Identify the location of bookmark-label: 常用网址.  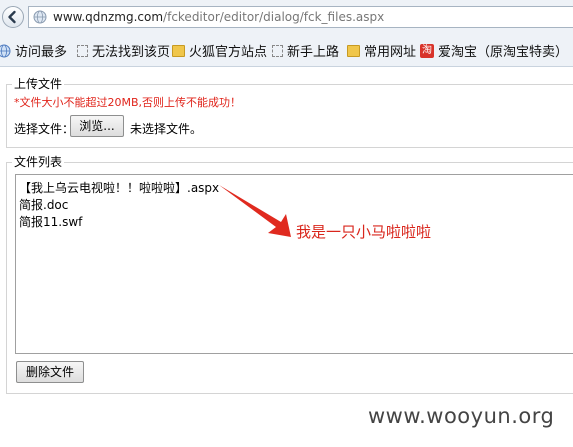
(390, 52).